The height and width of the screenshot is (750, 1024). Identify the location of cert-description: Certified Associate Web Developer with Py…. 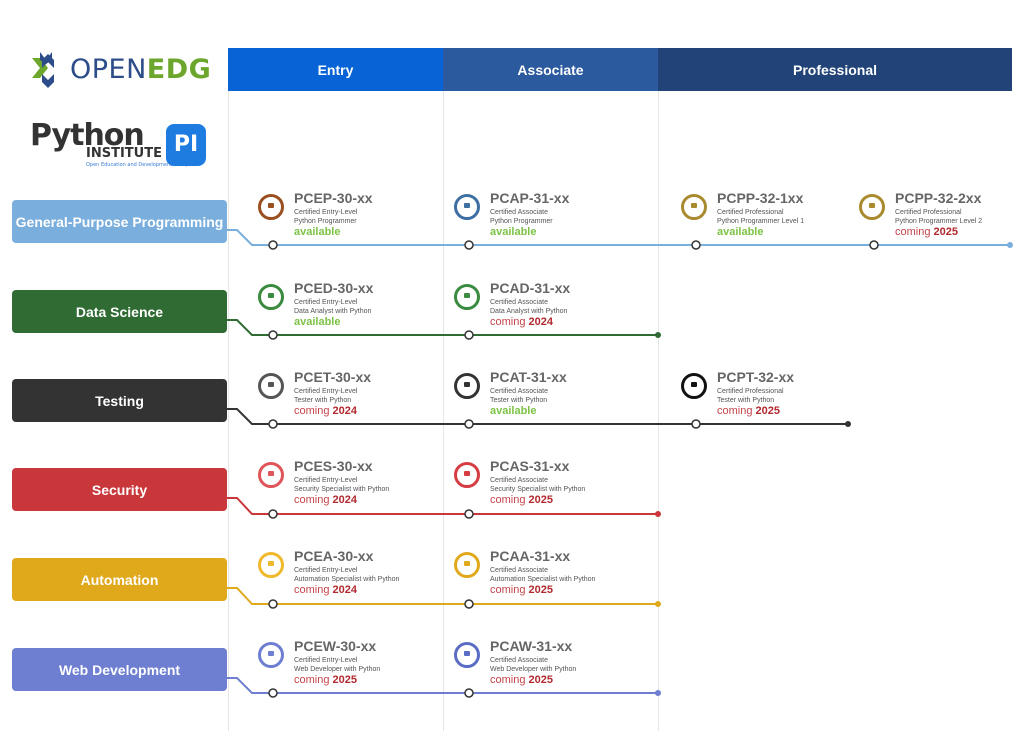
(533, 665).